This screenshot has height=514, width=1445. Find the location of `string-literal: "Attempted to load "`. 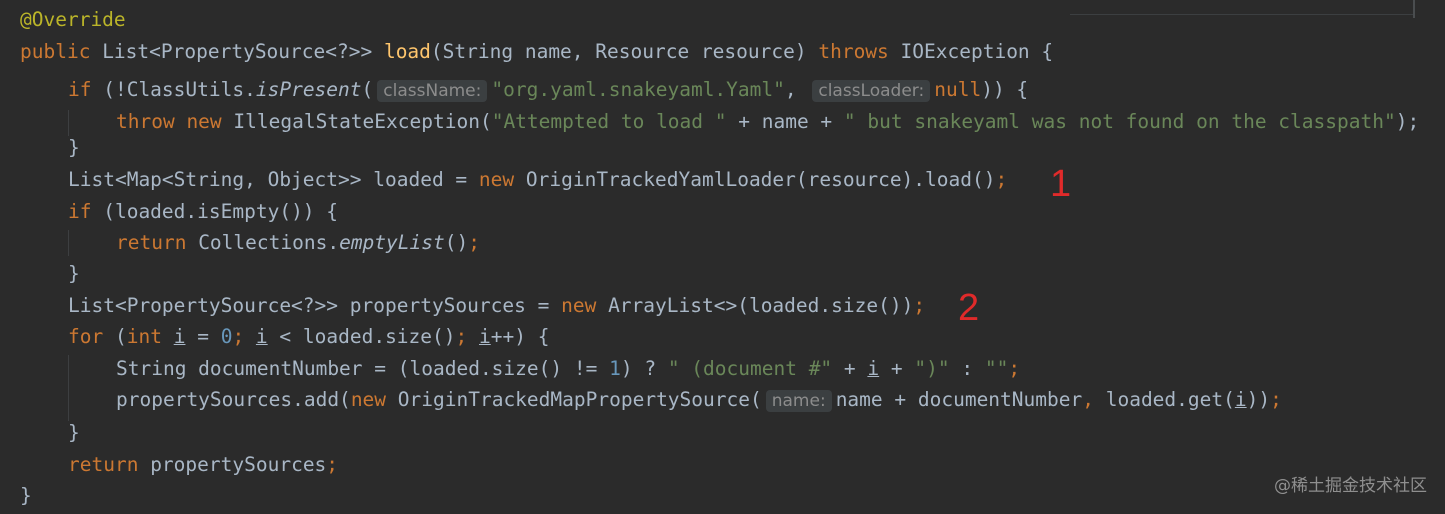

string-literal: "Attempted to load " is located at coordinates (609, 121).